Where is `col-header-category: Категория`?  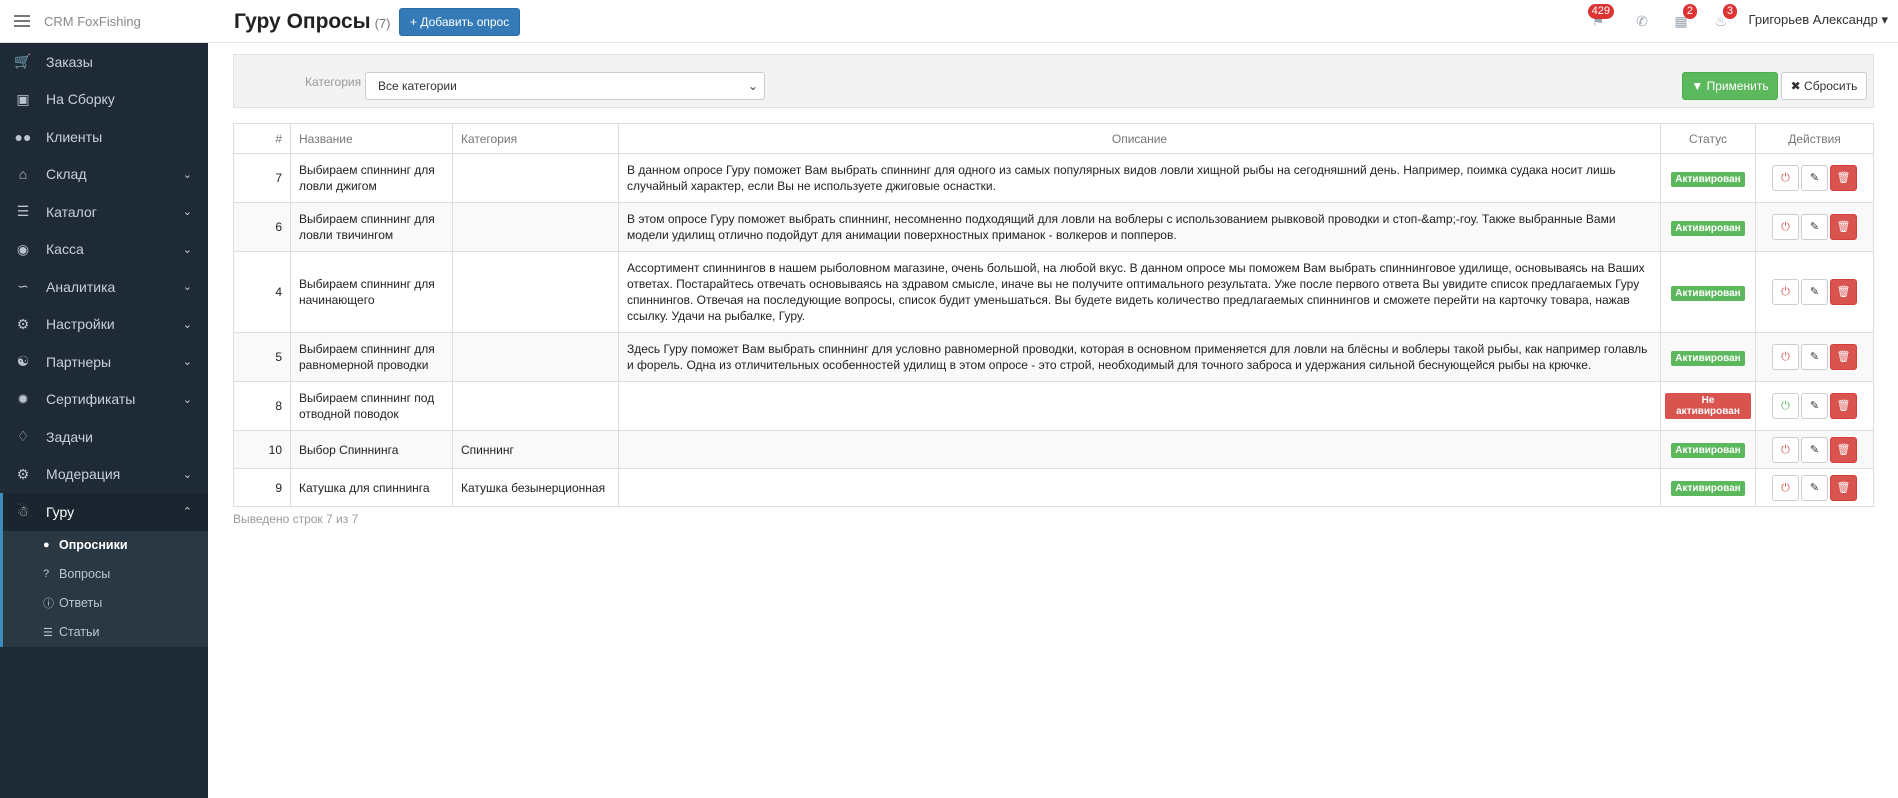
col-header-category: Категория is located at coordinates (535, 138).